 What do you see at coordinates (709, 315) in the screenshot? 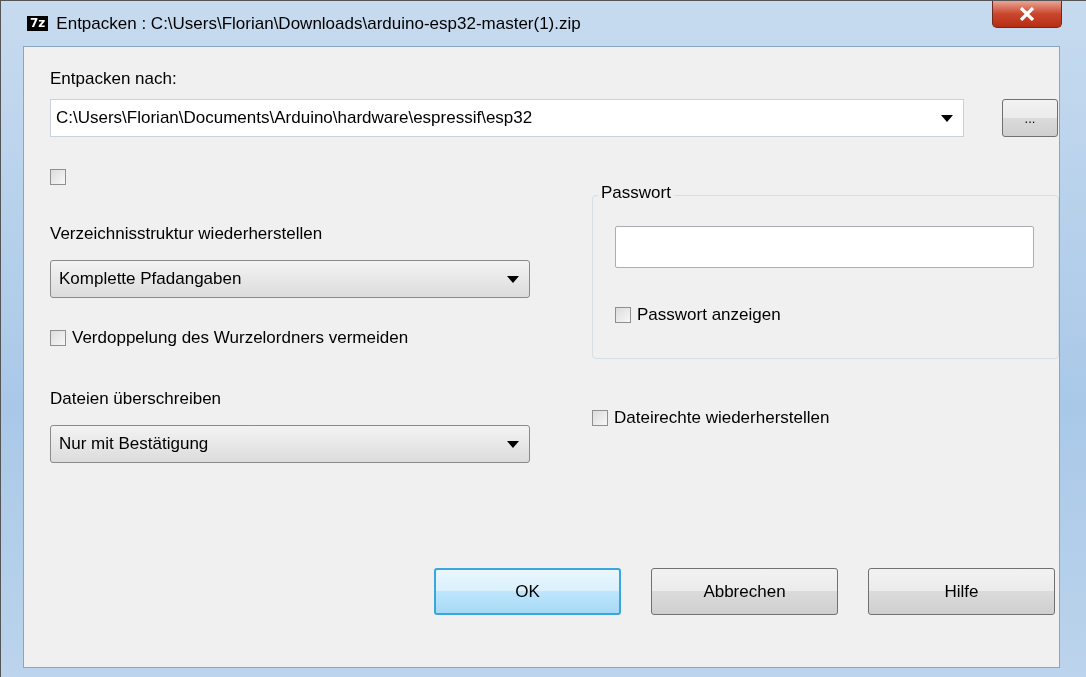
I see `checkbox-label: Passwort anzeigen` at bounding box center [709, 315].